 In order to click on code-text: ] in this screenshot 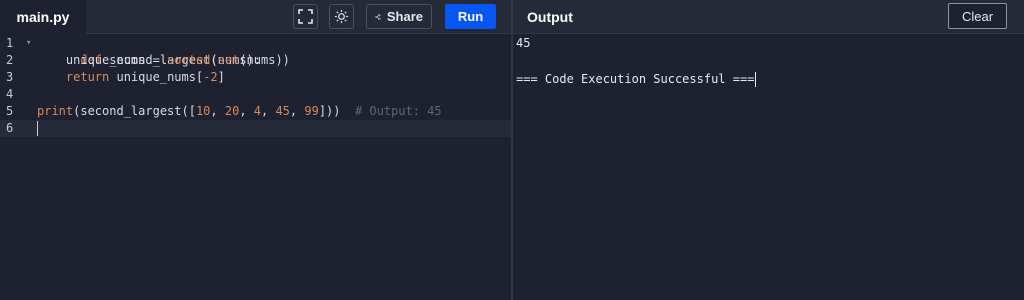, I will do `click(221, 77)`.